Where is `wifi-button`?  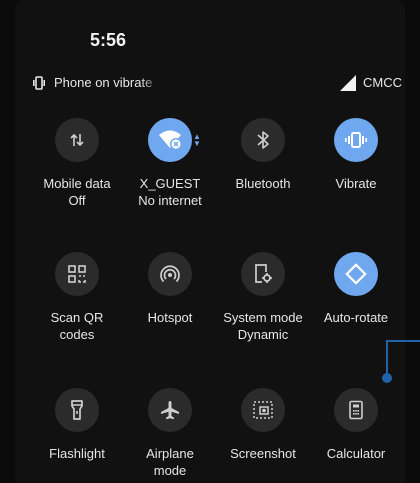 wifi-button is located at coordinates (170, 140).